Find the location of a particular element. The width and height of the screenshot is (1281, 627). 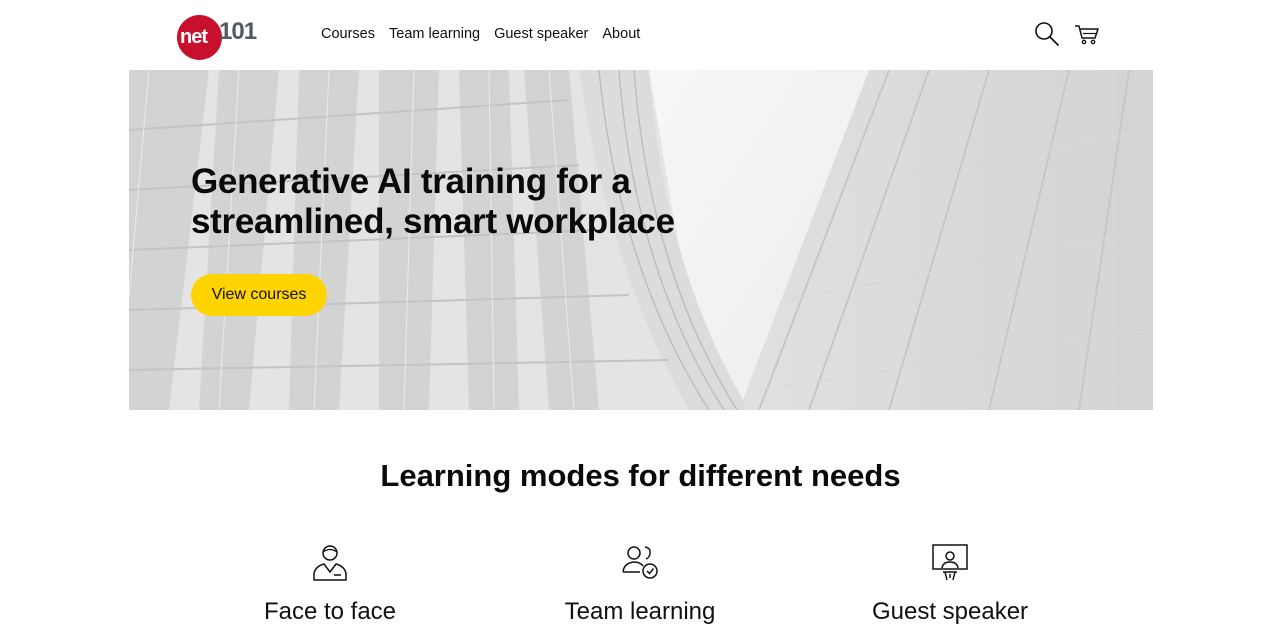

nav-item-team-learning: Team learning is located at coordinates (434, 34).